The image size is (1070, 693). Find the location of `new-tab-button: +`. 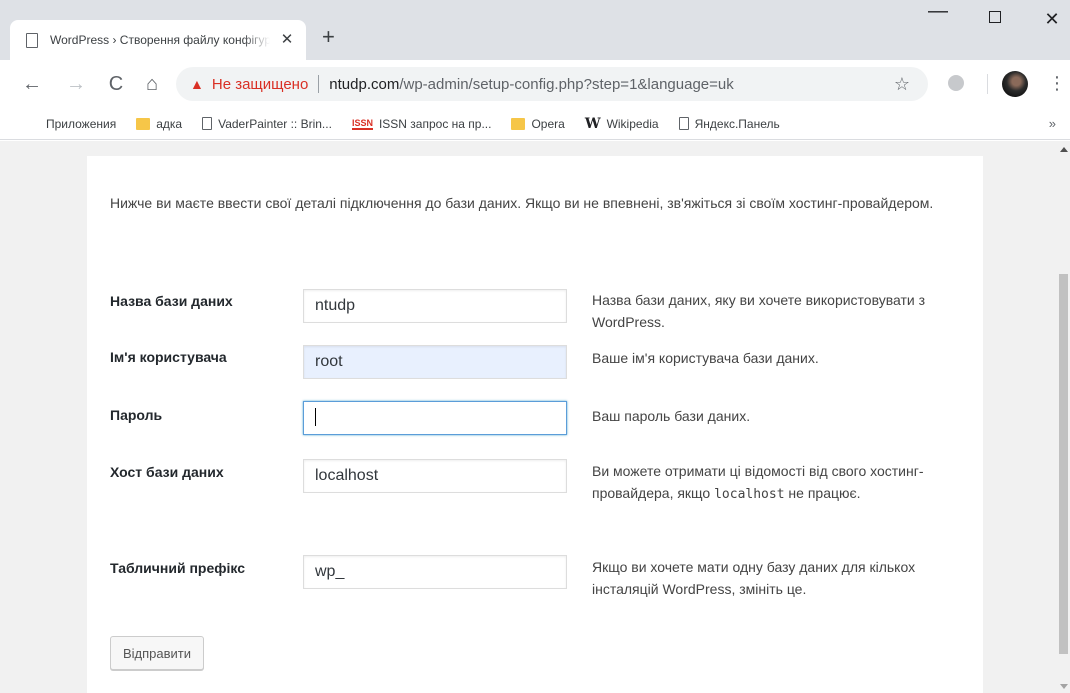

new-tab-button: + is located at coordinates (328, 37).